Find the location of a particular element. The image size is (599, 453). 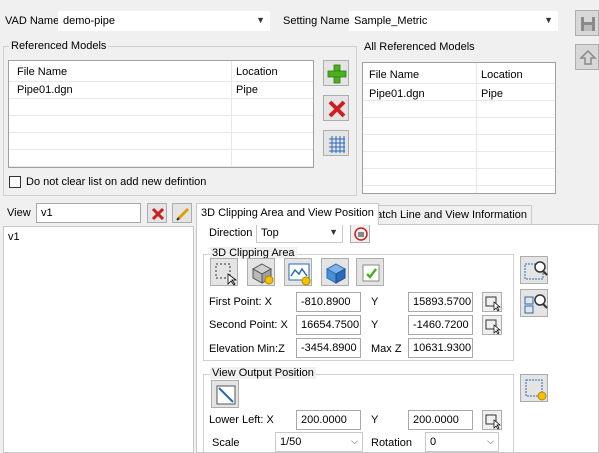

file-name-cell: Pipe01.dgn is located at coordinates (397, 94).